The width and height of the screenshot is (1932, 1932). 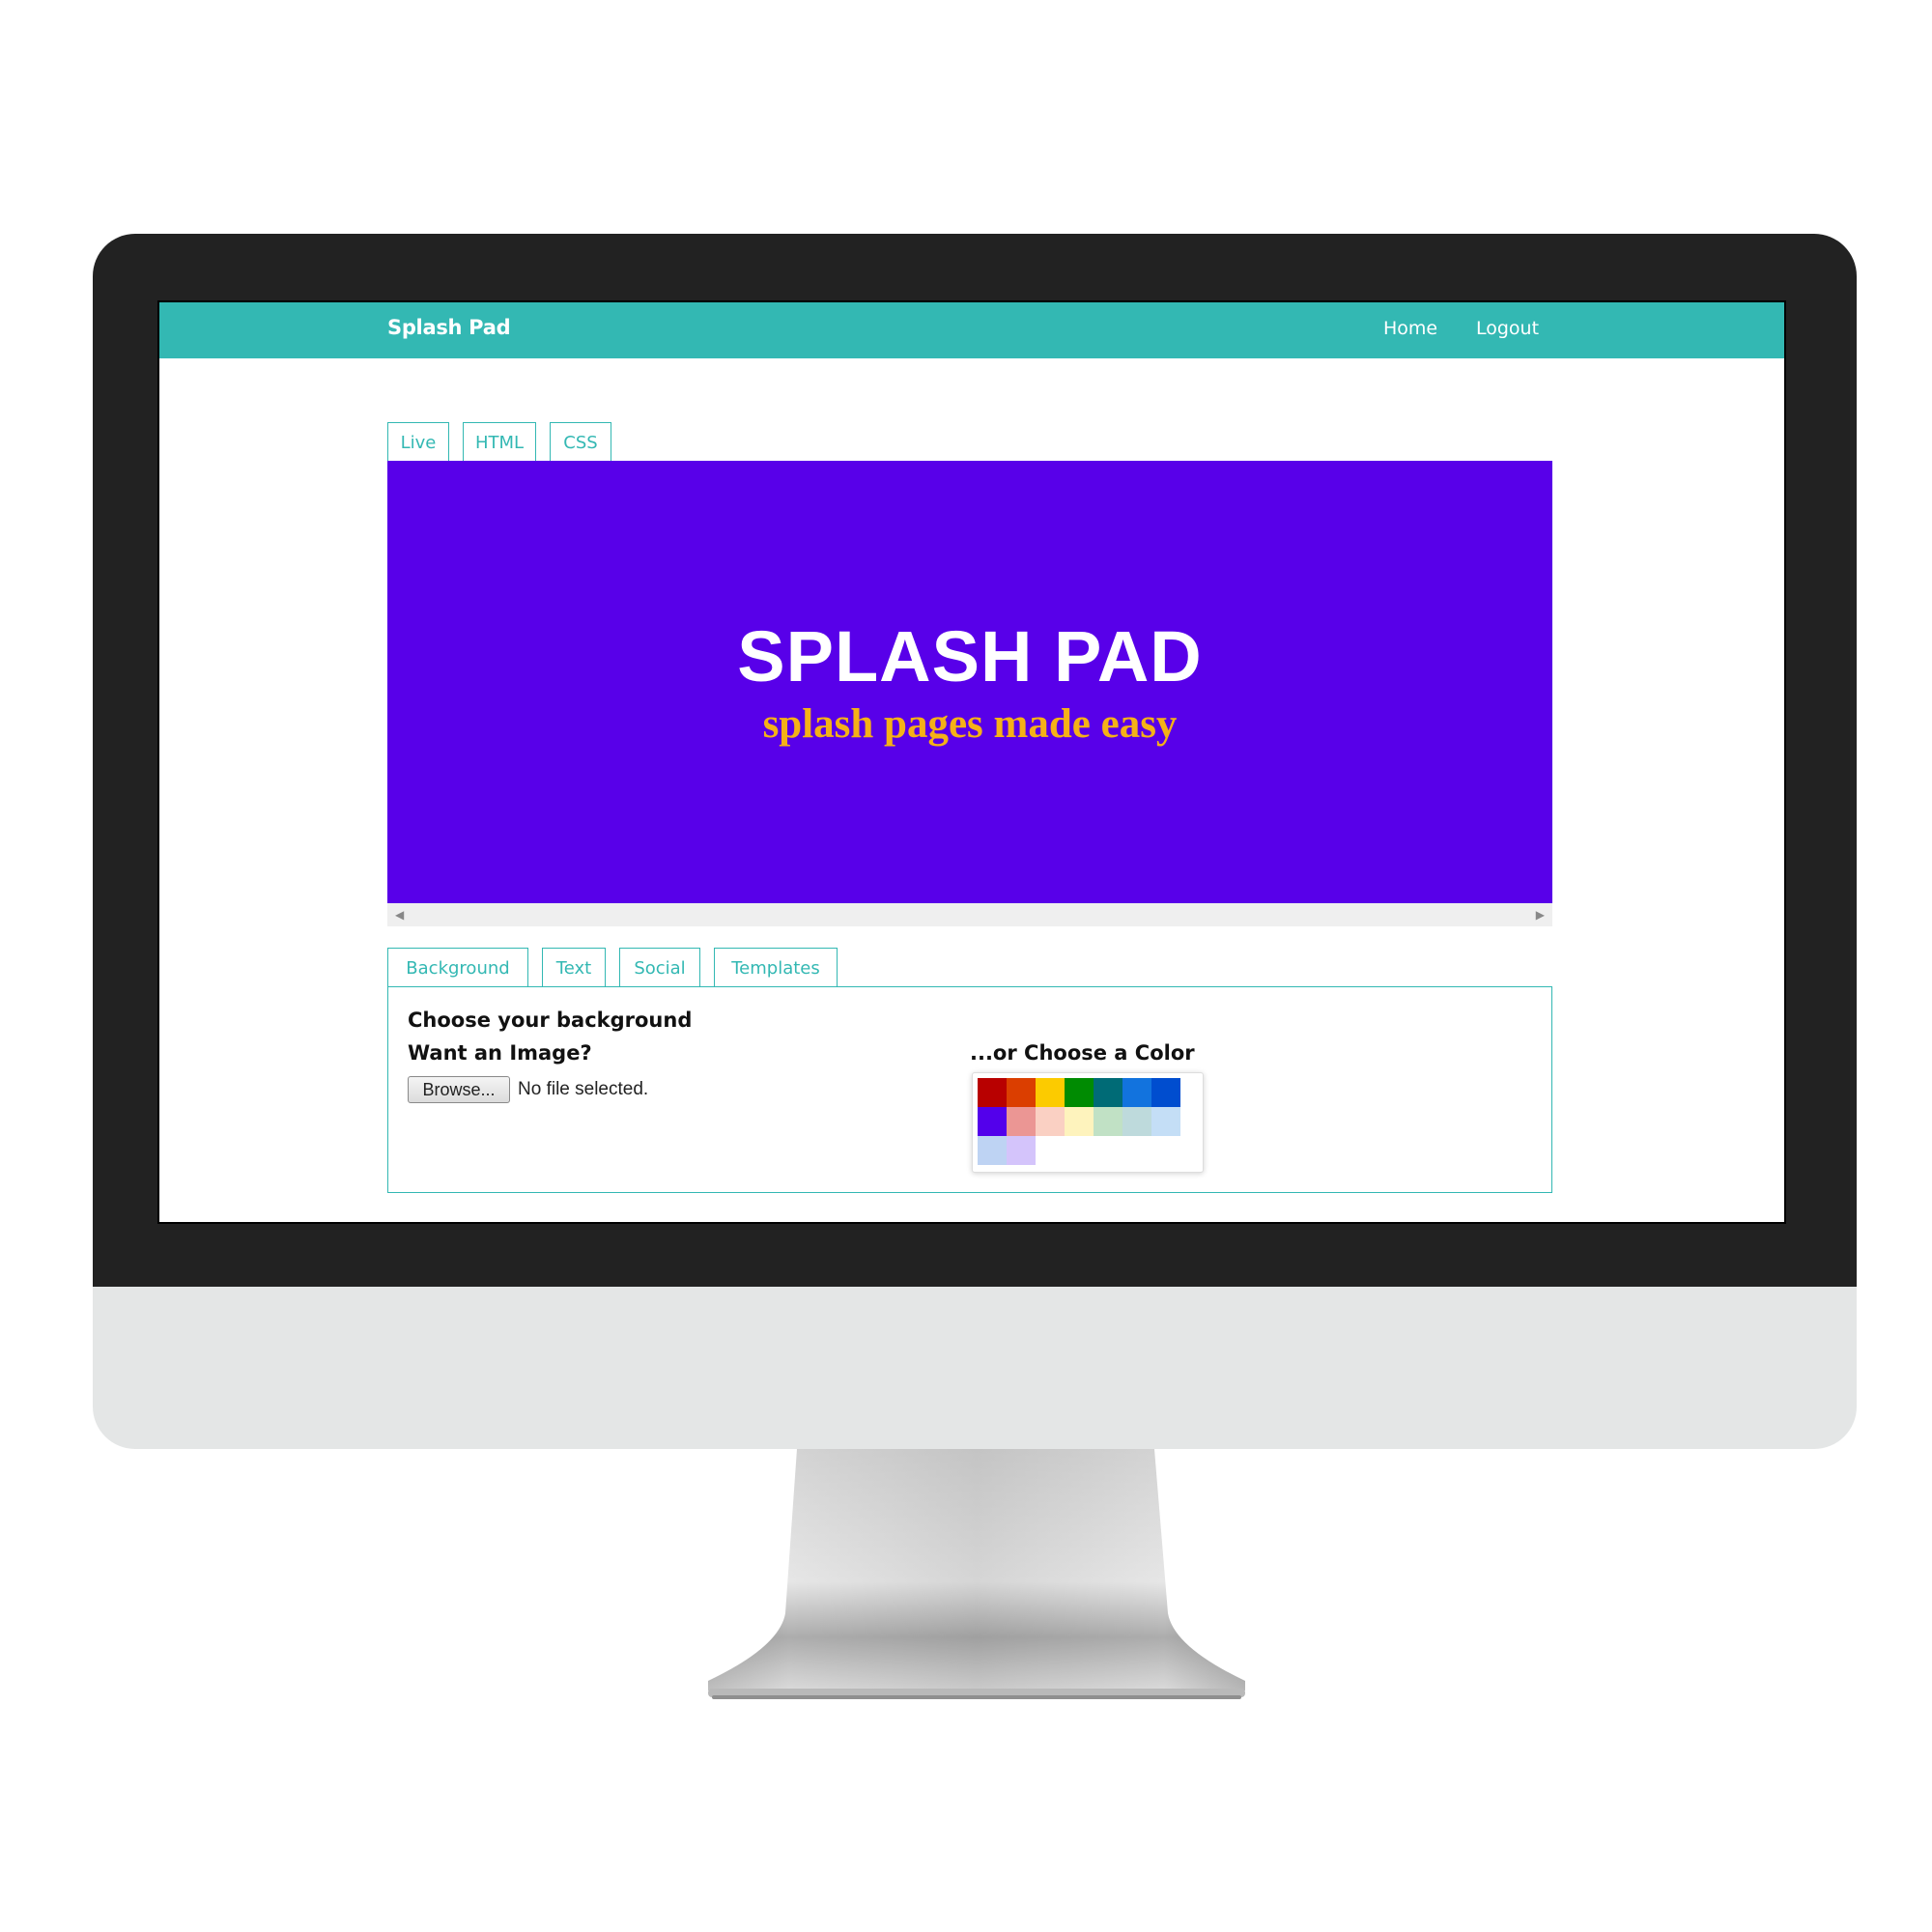 What do you see at coordinates (580, 442) in the screenshot?
I see `tab-css: CSS` at bounding box center [580, 442].